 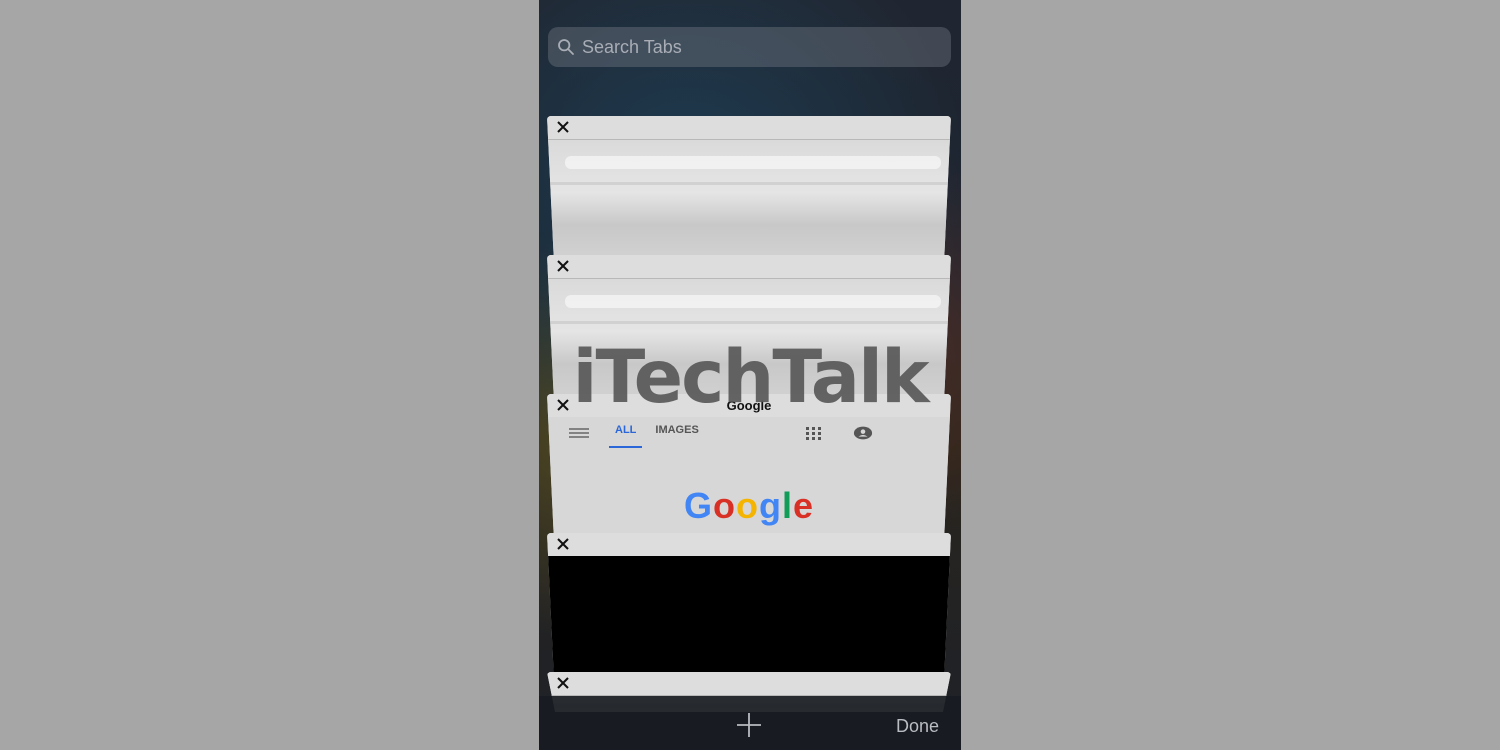 I want to click on google-search-tabs: ALL IMAGES, so click(x=749, y=433).